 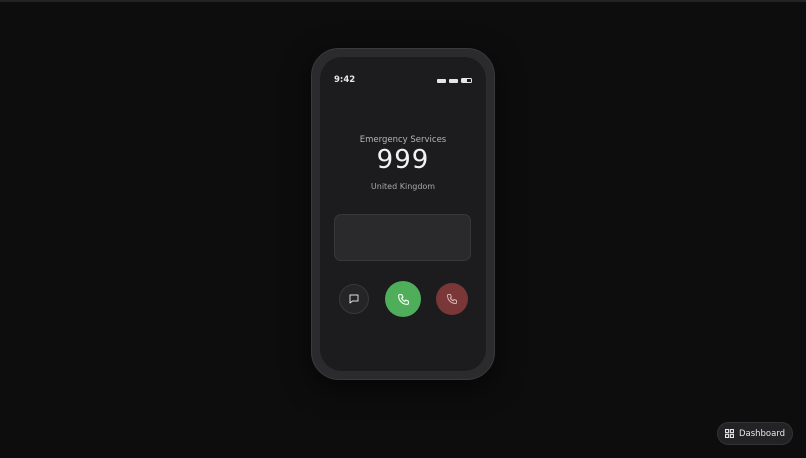 What do you see at coordinates (403, 186) in the screenshot?
I see `caller-region: United Kingdom` at bounding box center [403, 186].